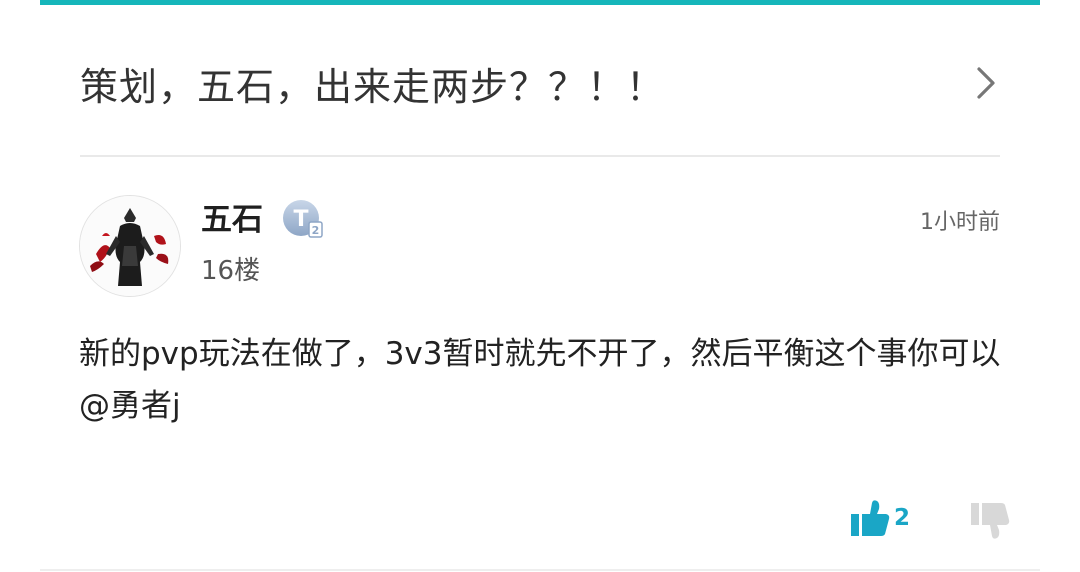 Image resolution: width=1080 pixels, height=572 pixels. What do you see at coordinates (130, 246) in the screenshot?
I see `avatar` at bounding box center [130, 246].